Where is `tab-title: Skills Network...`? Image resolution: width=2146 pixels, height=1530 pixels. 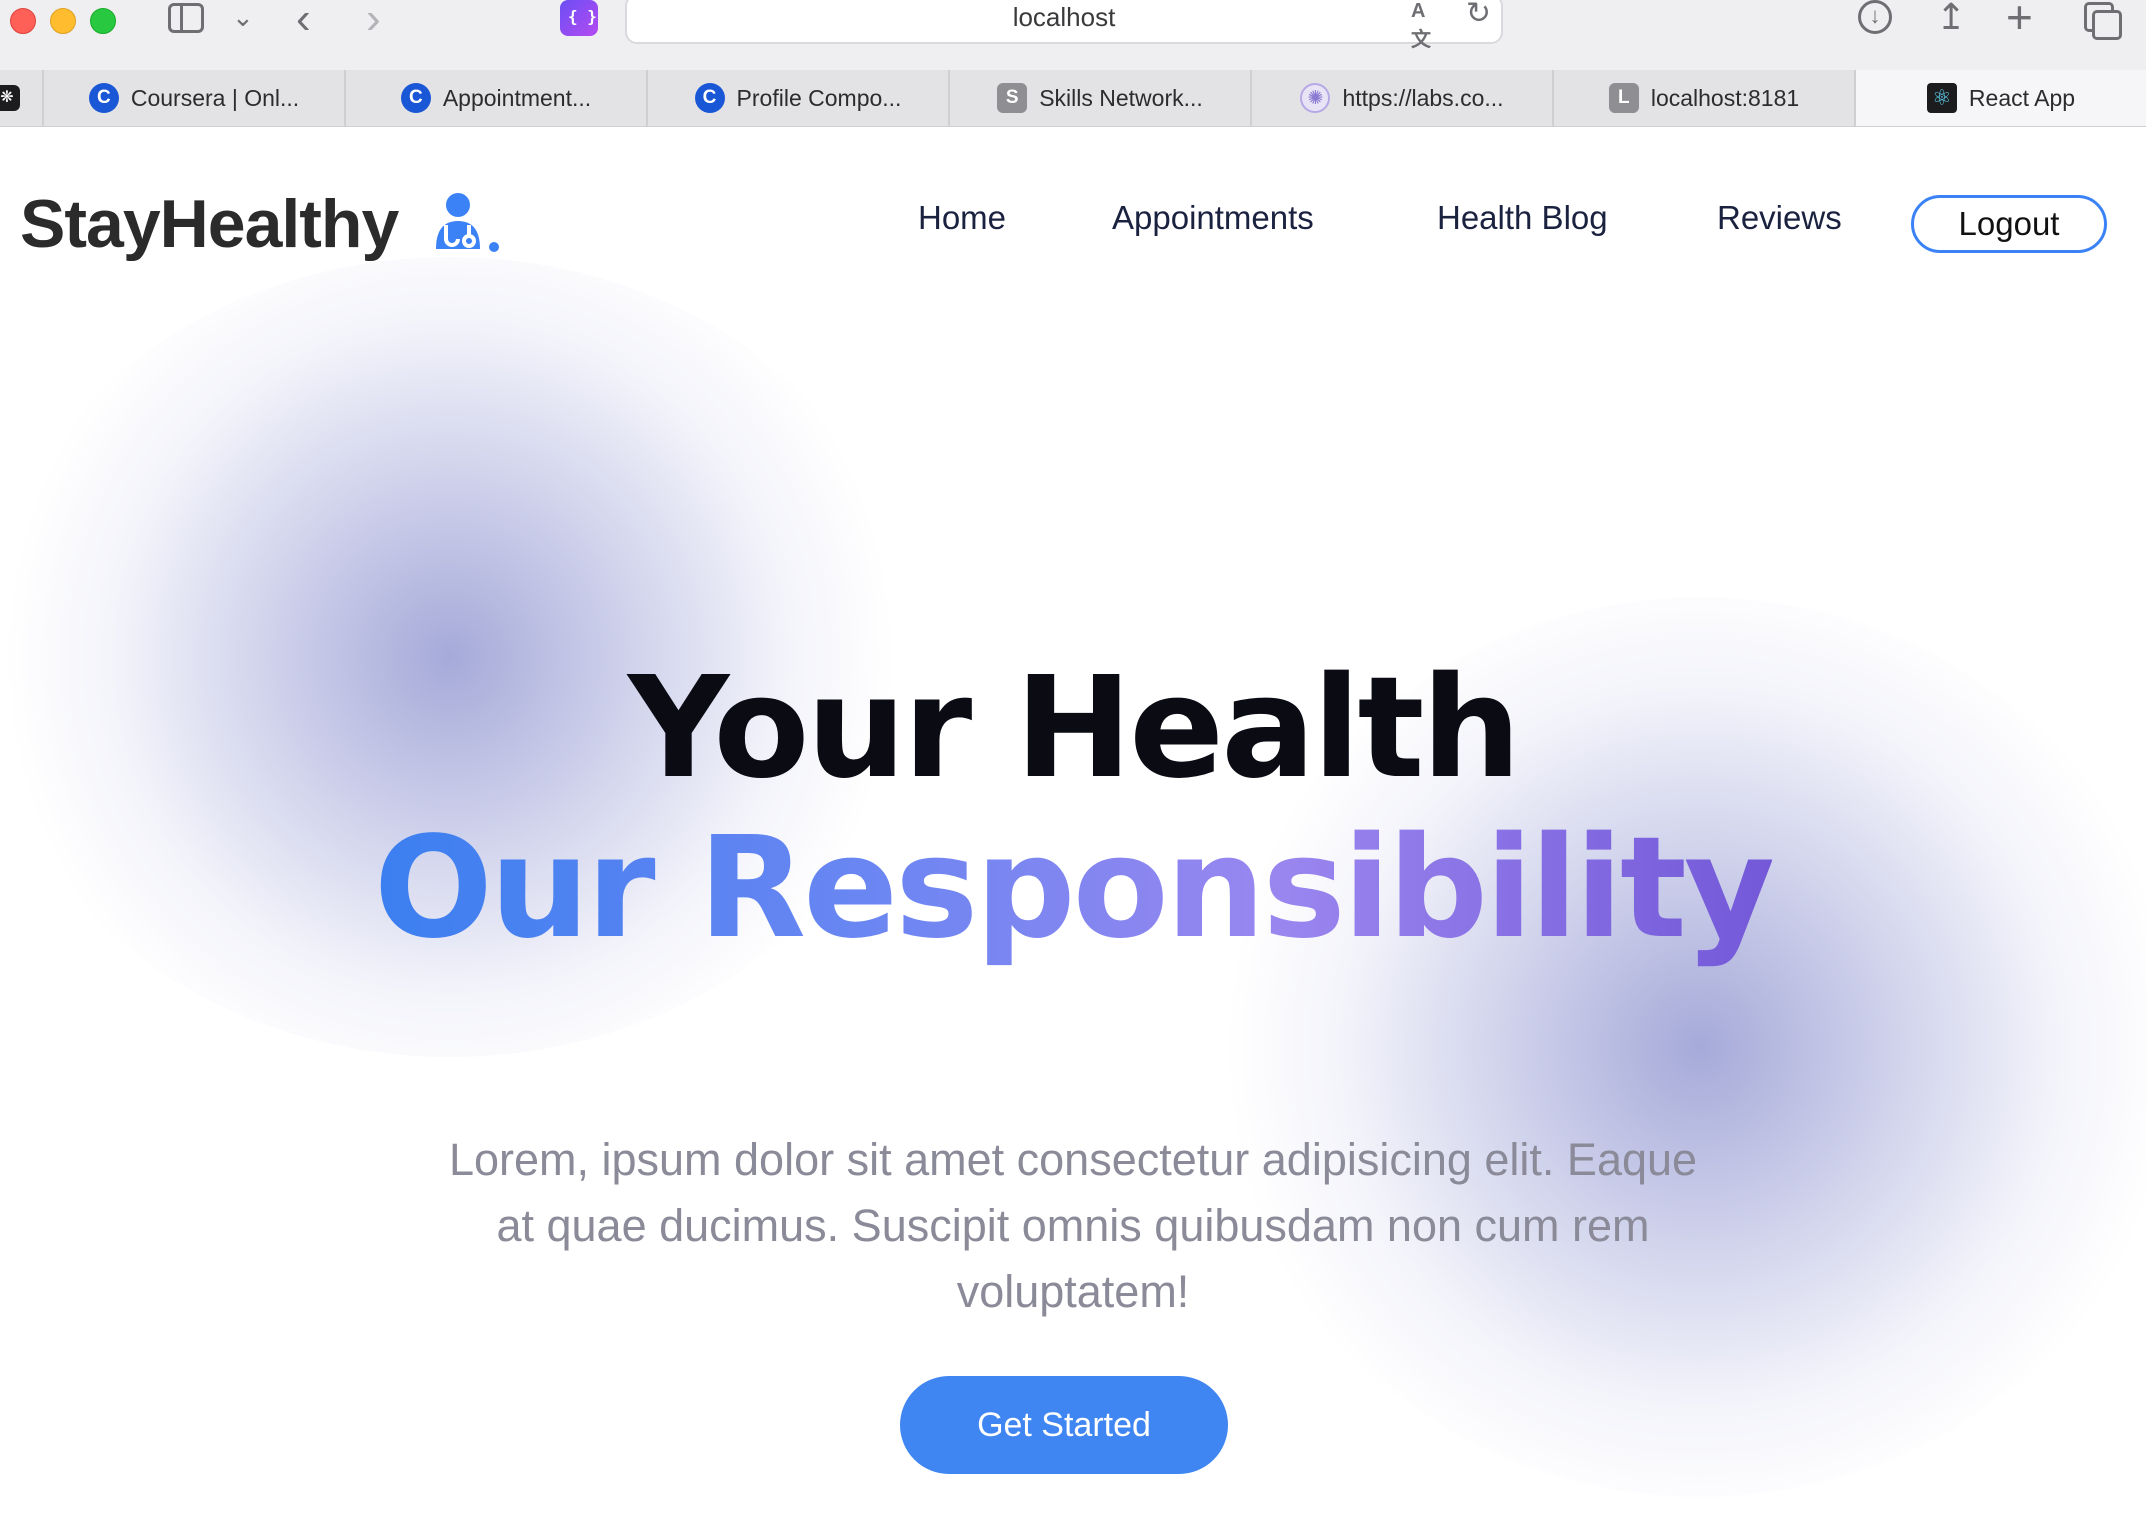
tab-title: Skills Network... is located at coordinates (1121, 97).